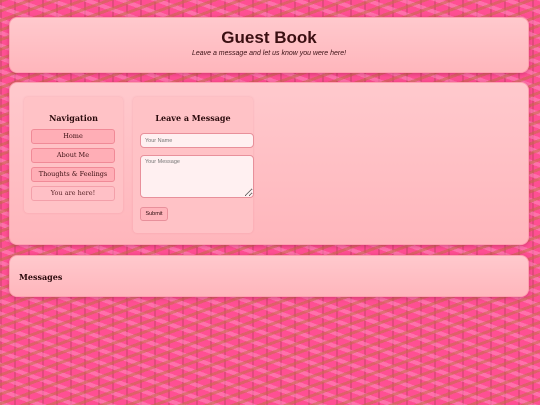 Image resolution: width=540 pixels, height=405 pixels. What do you see at coordinates (269, 276) in the screenshot?
I see `messages-panel: Messages` at bounding box center [269, 276].